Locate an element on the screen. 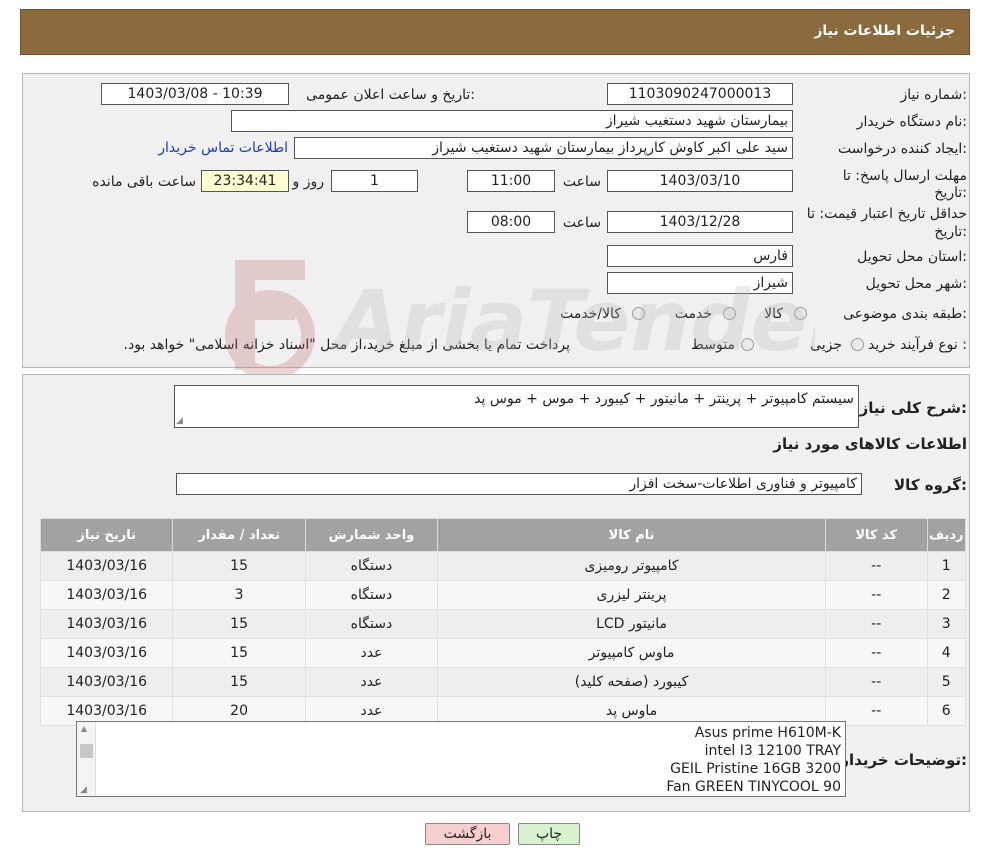  col-row-header: ردیف is located at coordinates (946, 535).